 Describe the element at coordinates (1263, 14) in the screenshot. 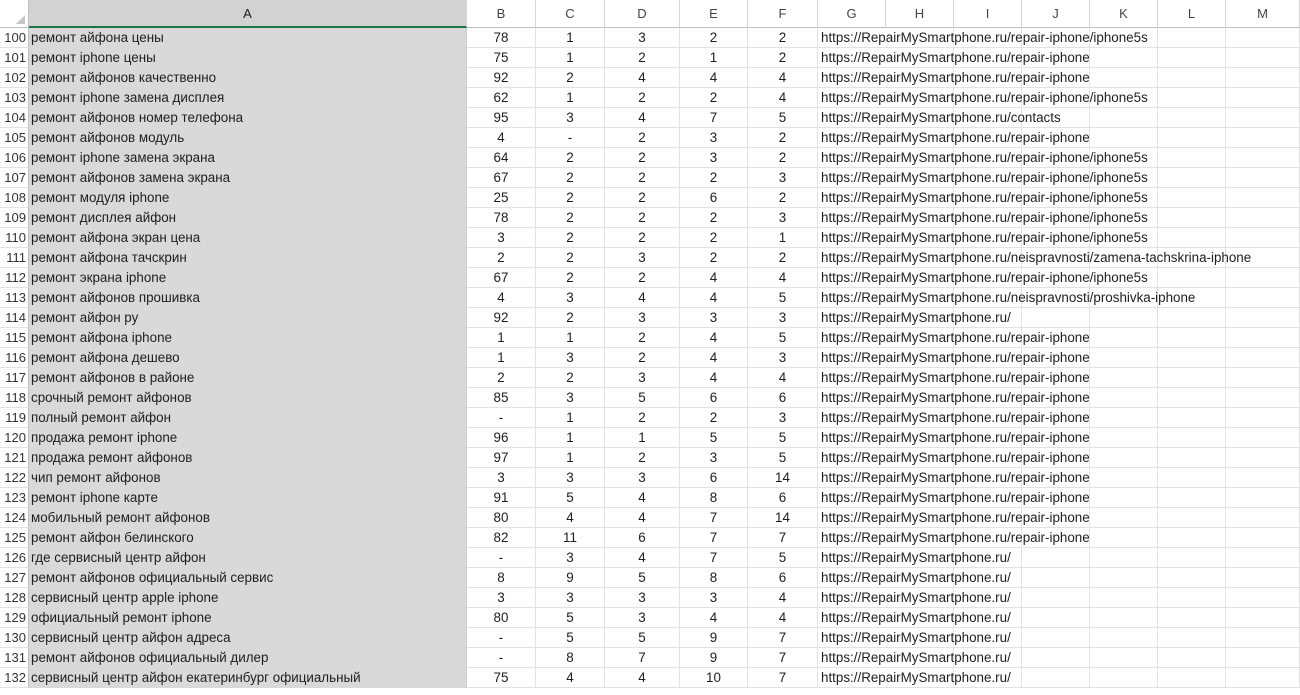

I see `column-header-m: M` at that location.